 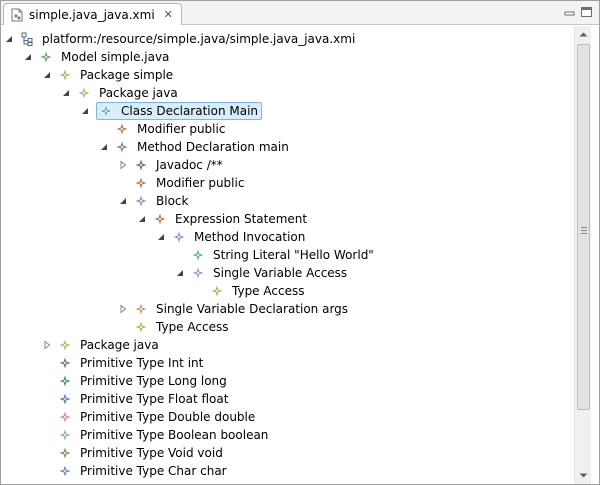 I want to click on editor-tab-title: simple.java_java.xmi, so click(x=92, y=14).